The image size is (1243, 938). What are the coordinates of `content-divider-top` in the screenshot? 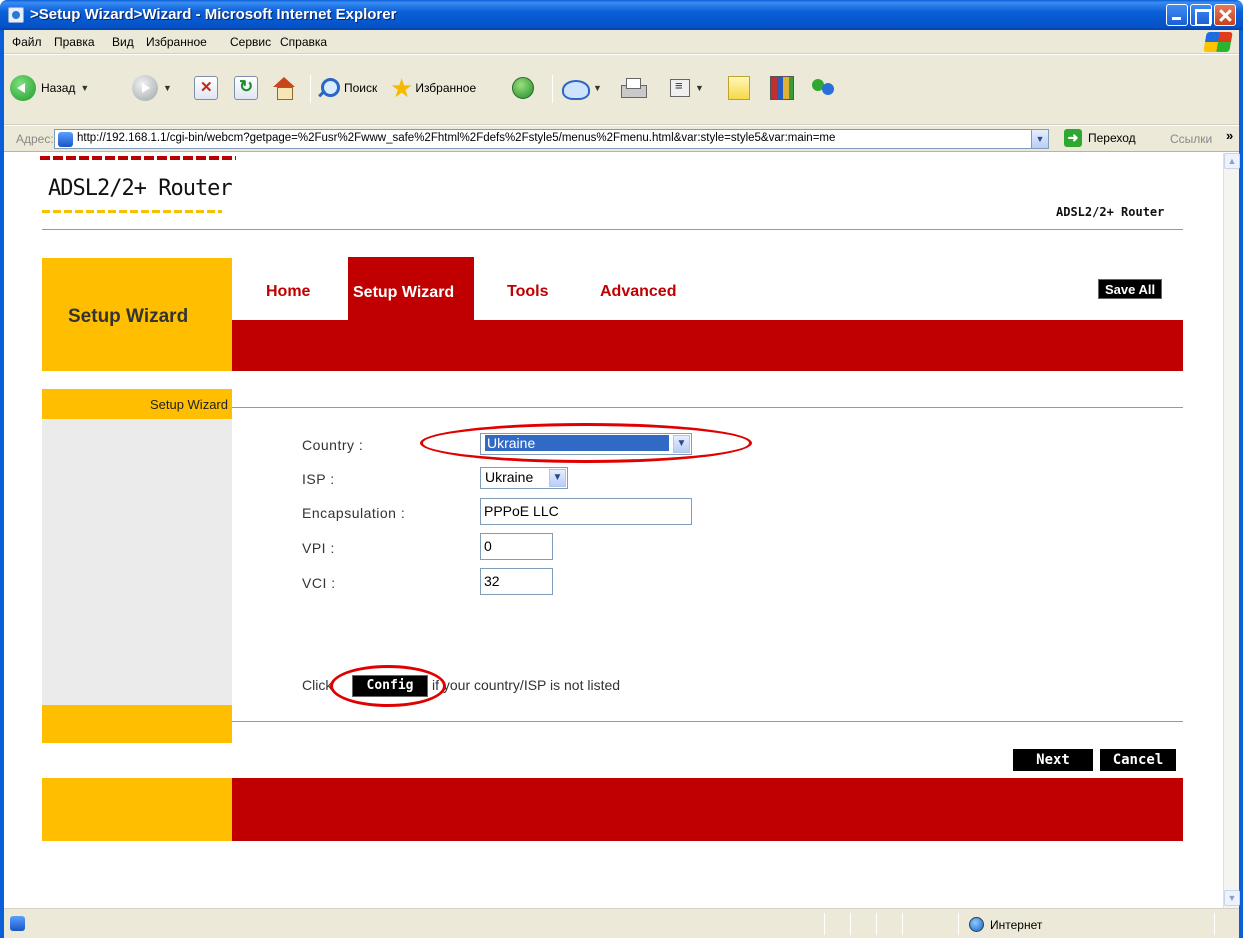 It's located at (707, 407).